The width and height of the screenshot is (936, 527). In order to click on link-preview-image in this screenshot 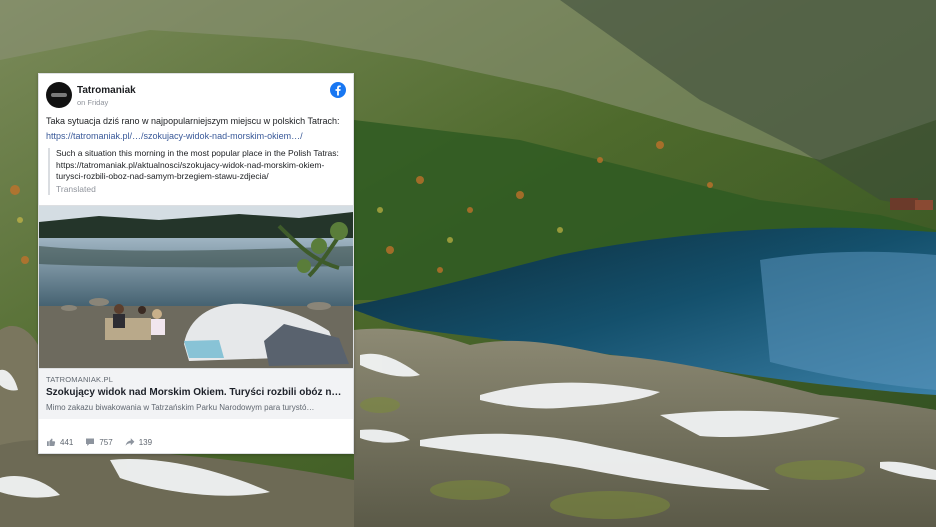, I will do `click(196, 287)`.